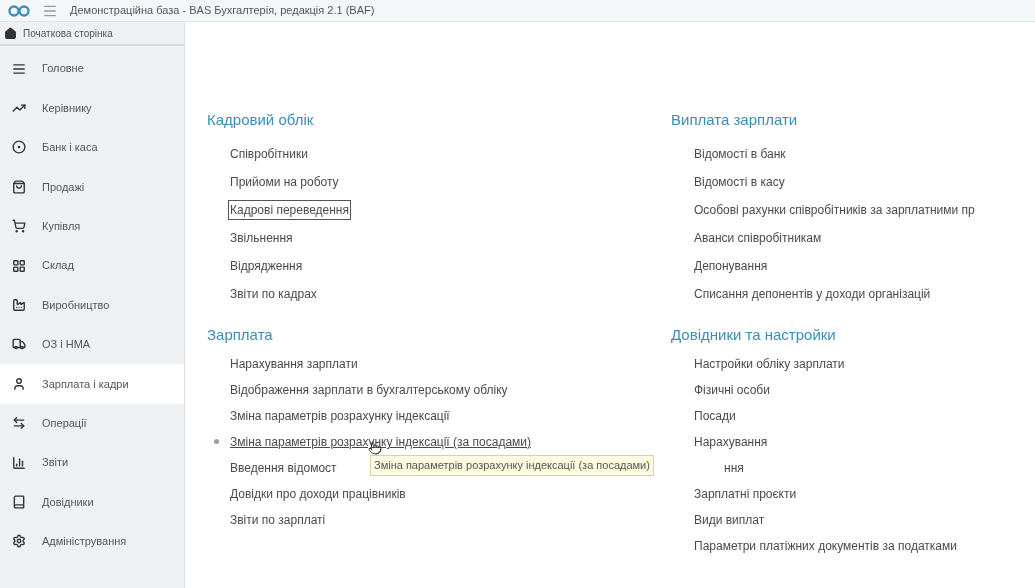 This screenshot has width=1035, height=588. Describe the element at coordinates (19, 265) in the screenshot. I see `grid-icon` at that location.